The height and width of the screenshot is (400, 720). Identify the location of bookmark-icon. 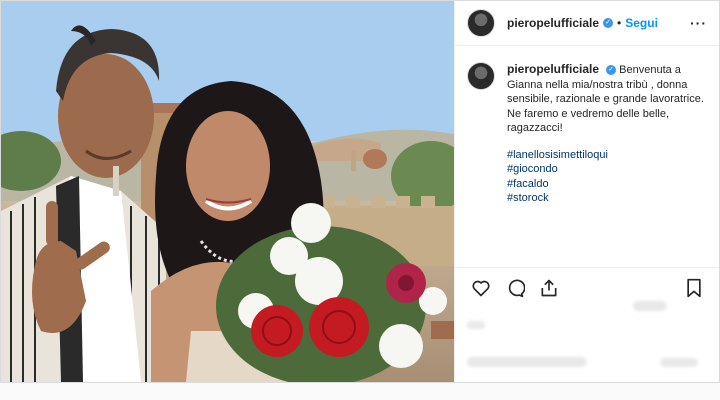
(694, 288).